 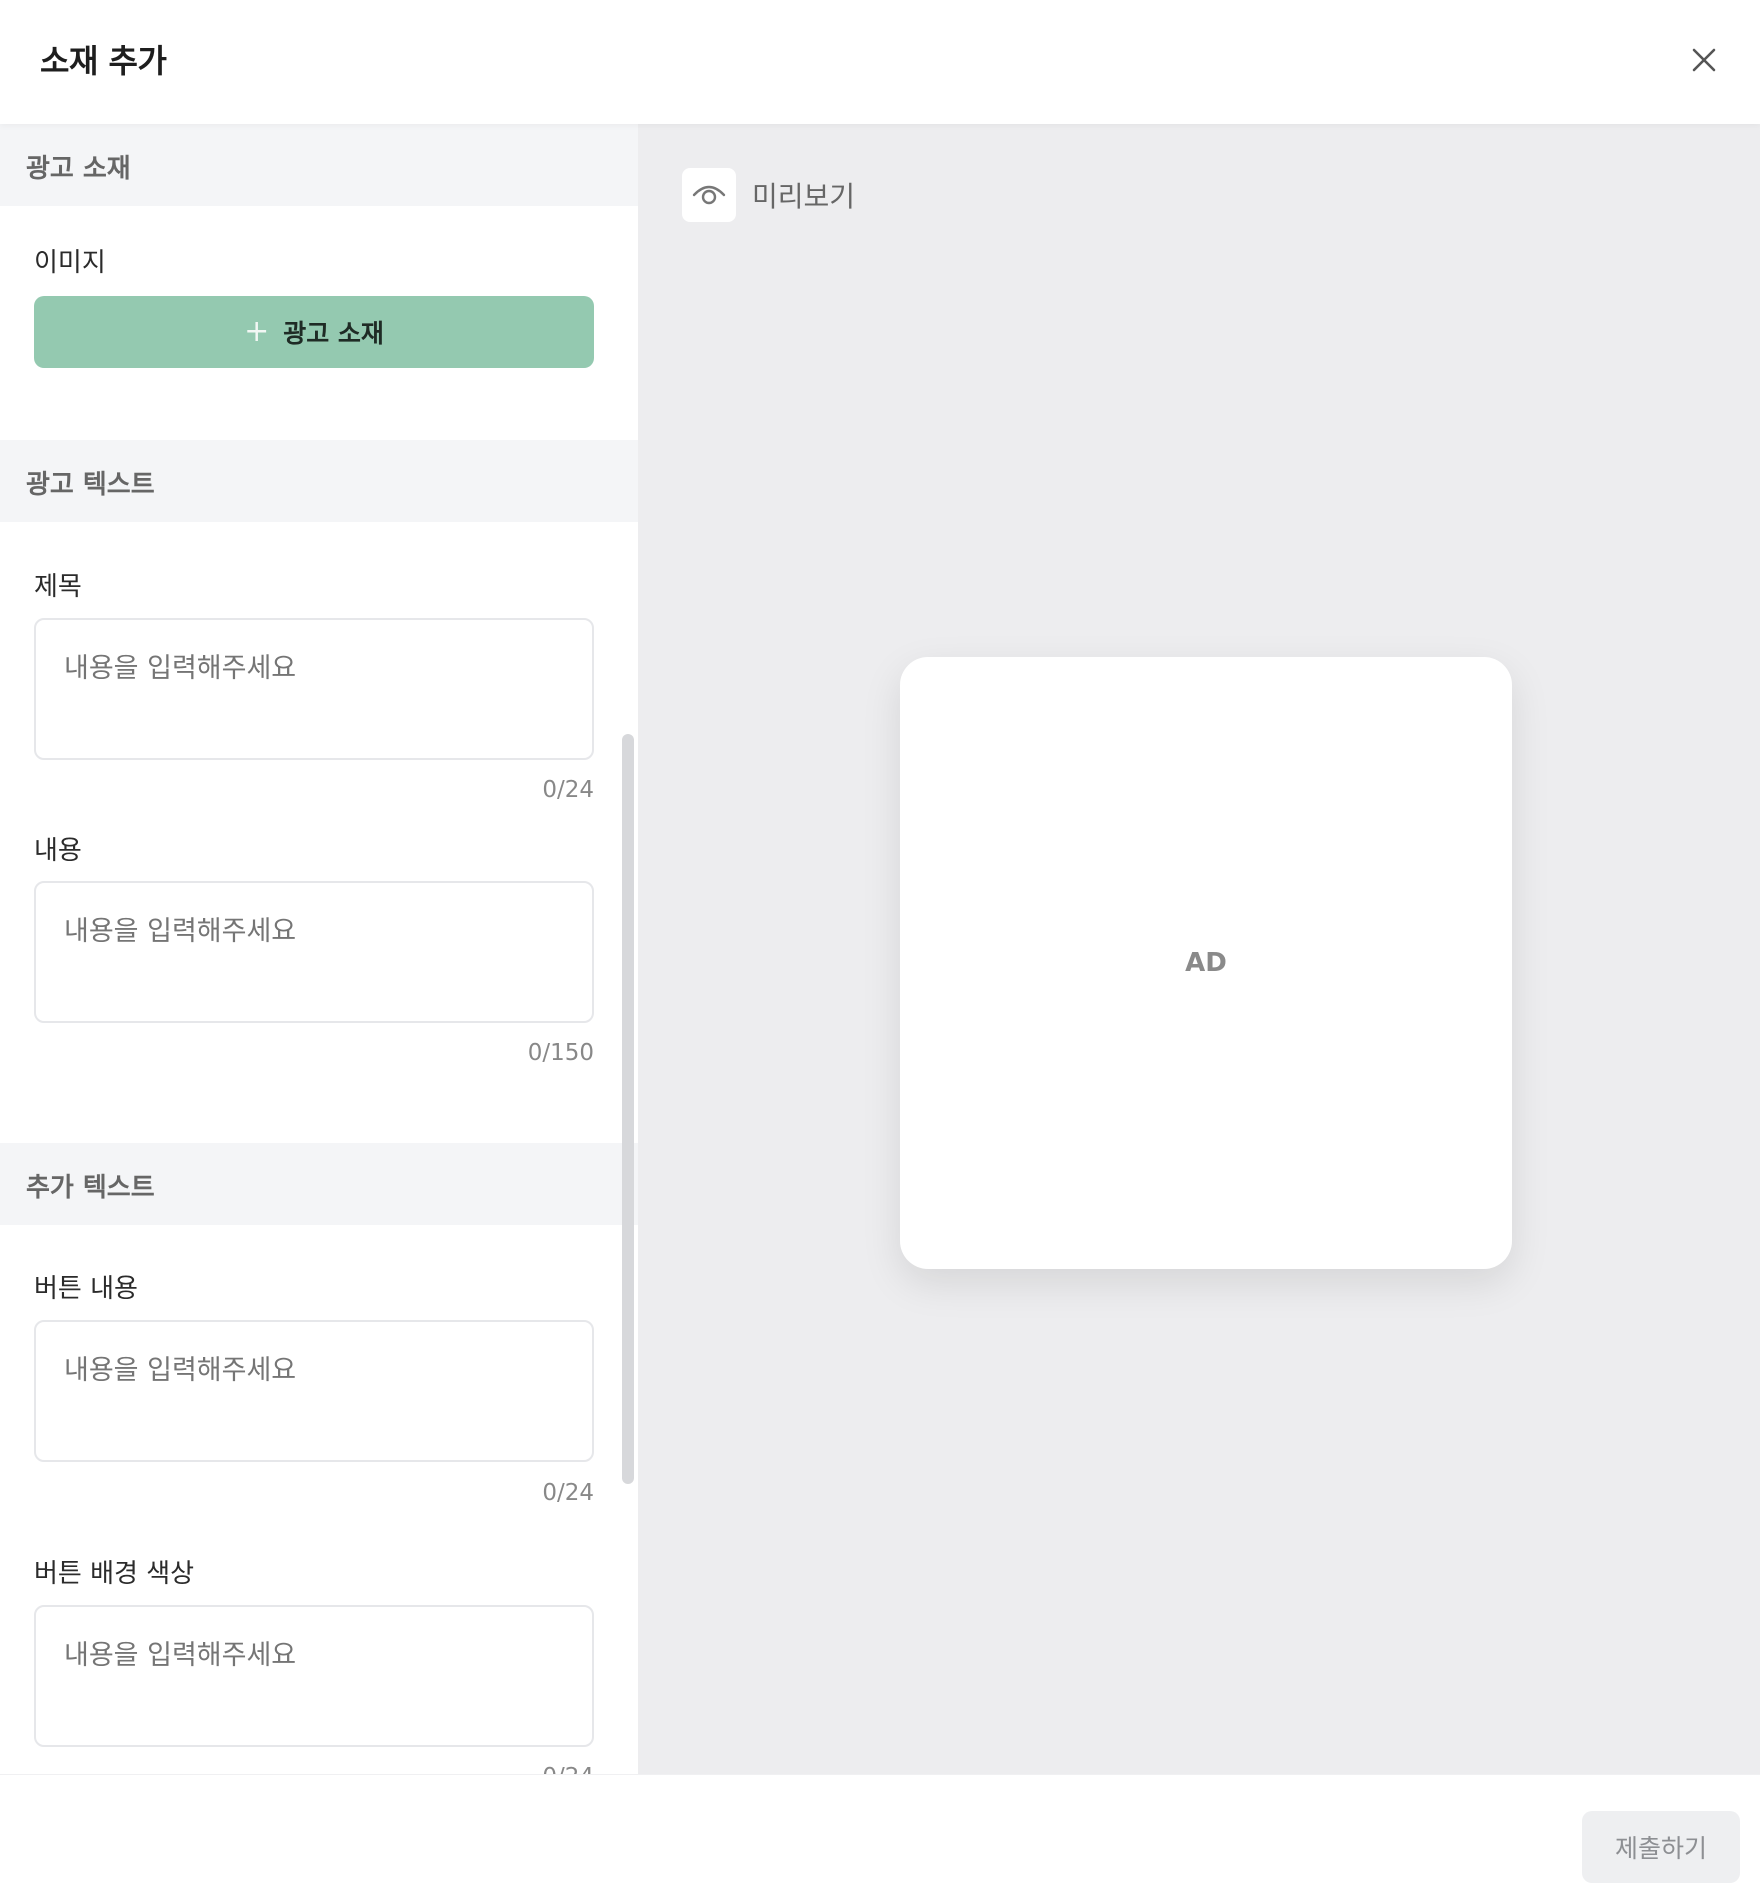 What do you see at coordinates (568, 790) in the screenshot?
I see `title-counter: 0/24` at bounding box center [568, 790].